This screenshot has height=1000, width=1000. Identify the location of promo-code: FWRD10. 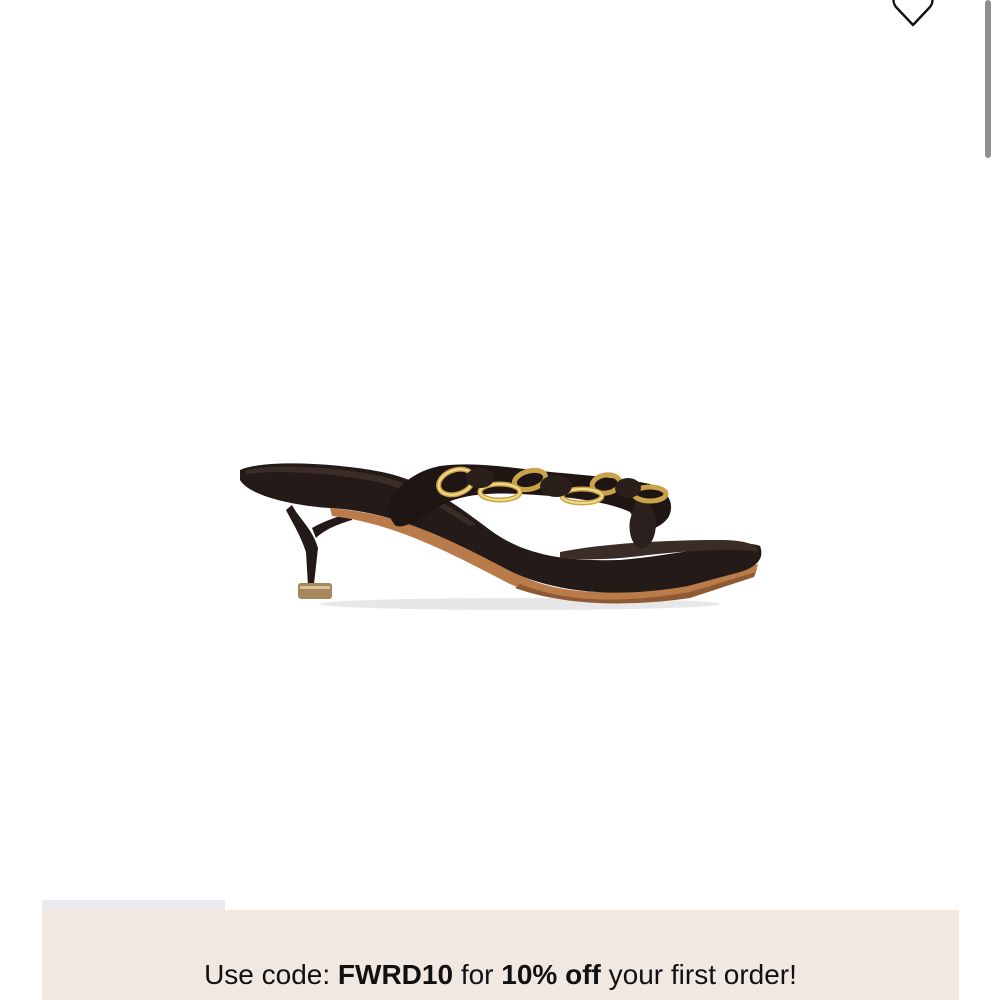
(395, 974).